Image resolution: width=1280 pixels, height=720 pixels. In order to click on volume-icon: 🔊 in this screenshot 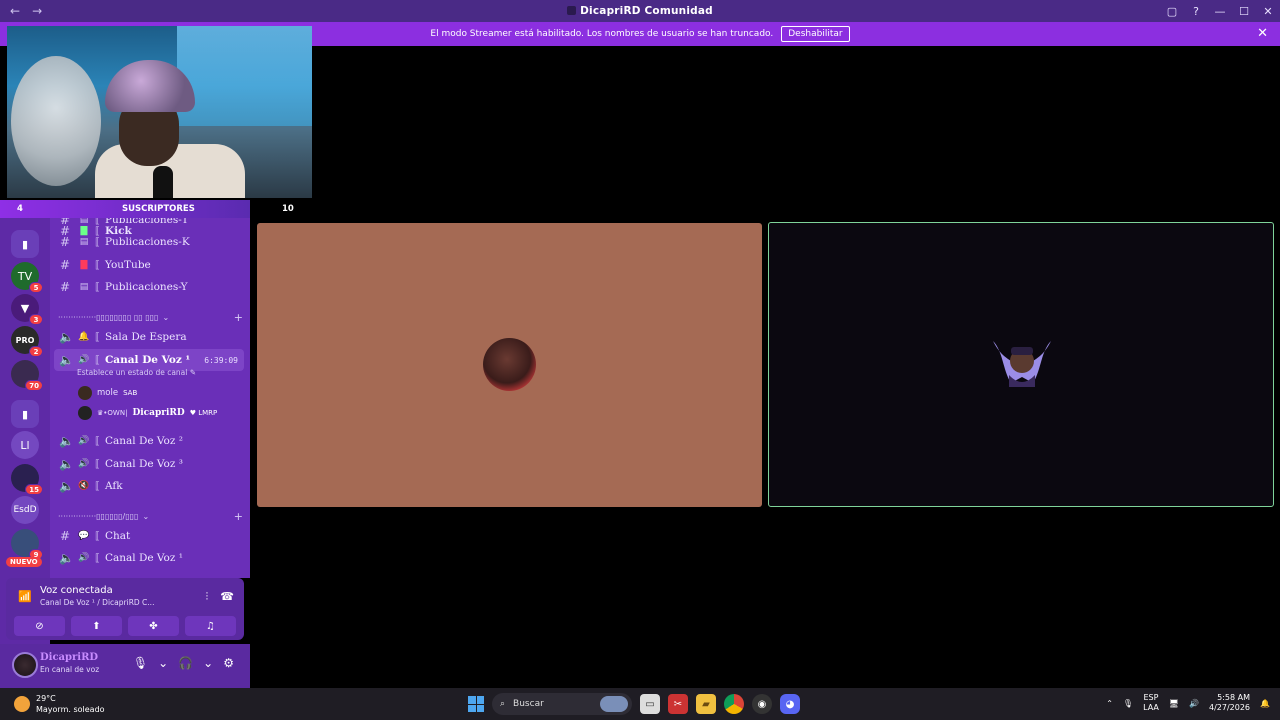, I will do `click(1194, 703)`.